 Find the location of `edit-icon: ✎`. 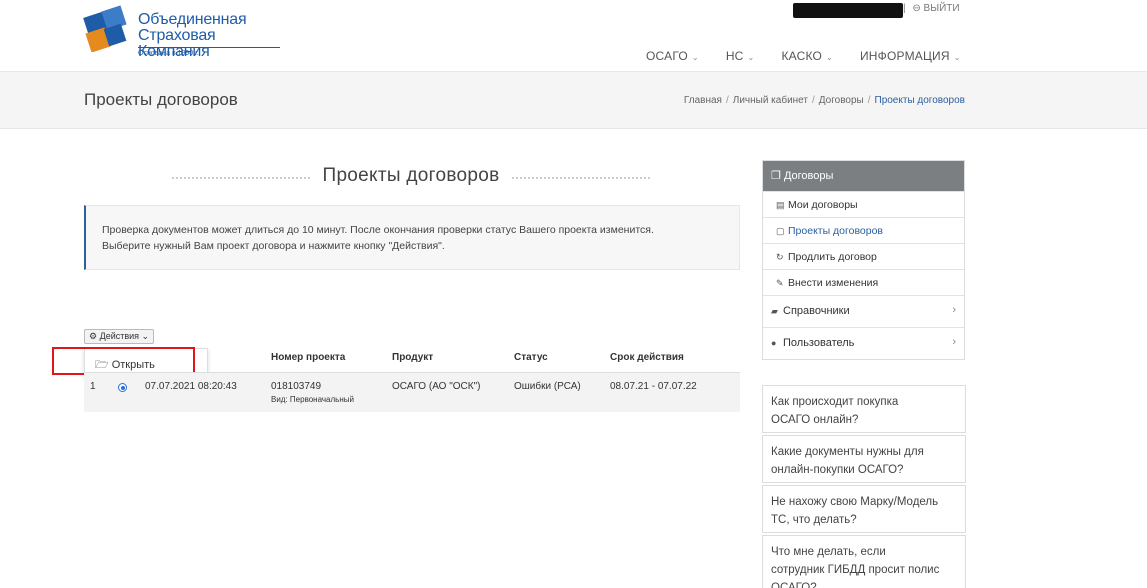

edit-icon: ✎ is located at coordinates (780, 283).